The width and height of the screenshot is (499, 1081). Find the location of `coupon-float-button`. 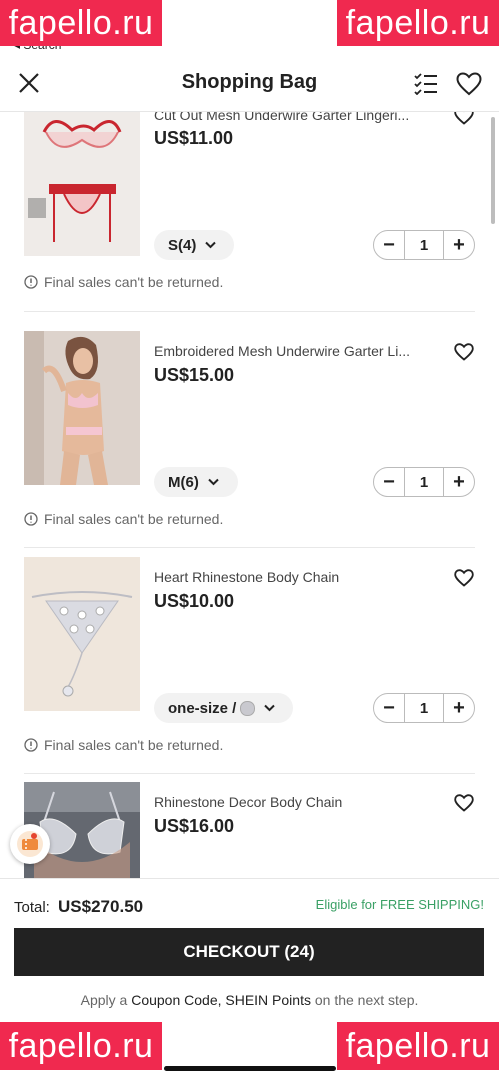

coupon-float-button is located at coordinates (30, 844).